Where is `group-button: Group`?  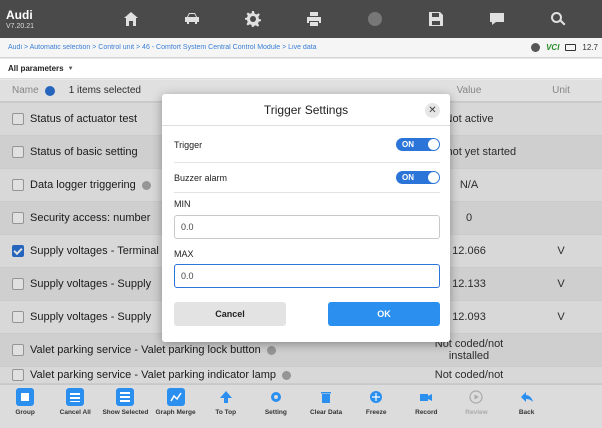 group-button: Group is located at coordinates (25, 406).